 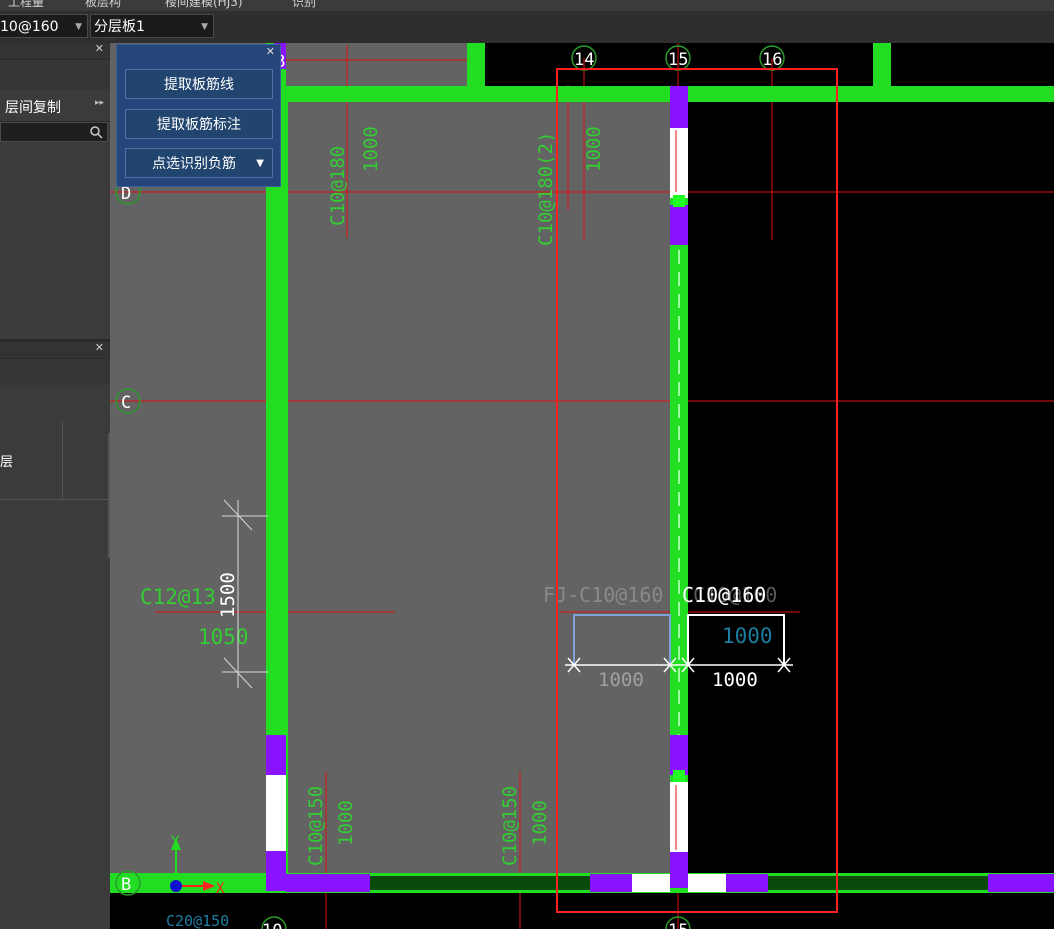 What do you see at coordinates (223, 637) in the screenshot?
I see `rebar-length: 1050` at bounding box center [223, 637].